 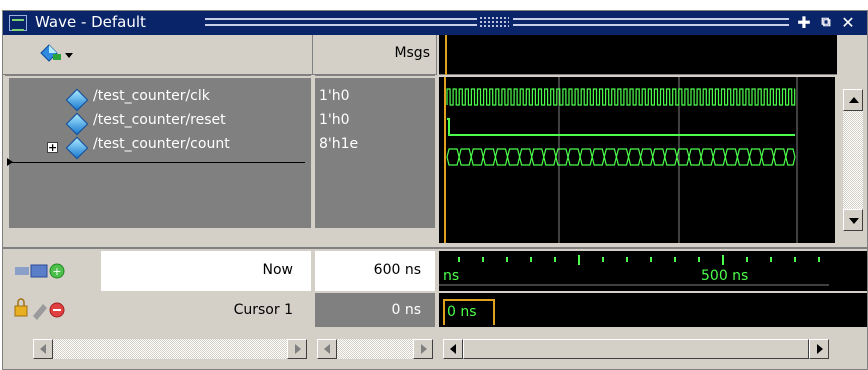 I want to click on signal-row-reset: /test_counter/reset, so click(x=155, y=124).